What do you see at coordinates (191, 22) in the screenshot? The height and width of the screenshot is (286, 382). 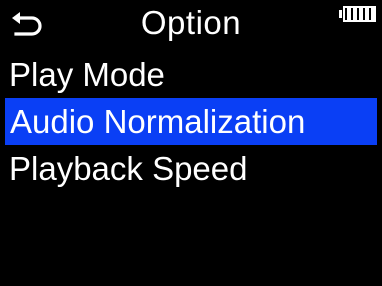 I see `page-title: Option` at bounding box center [191, 22].